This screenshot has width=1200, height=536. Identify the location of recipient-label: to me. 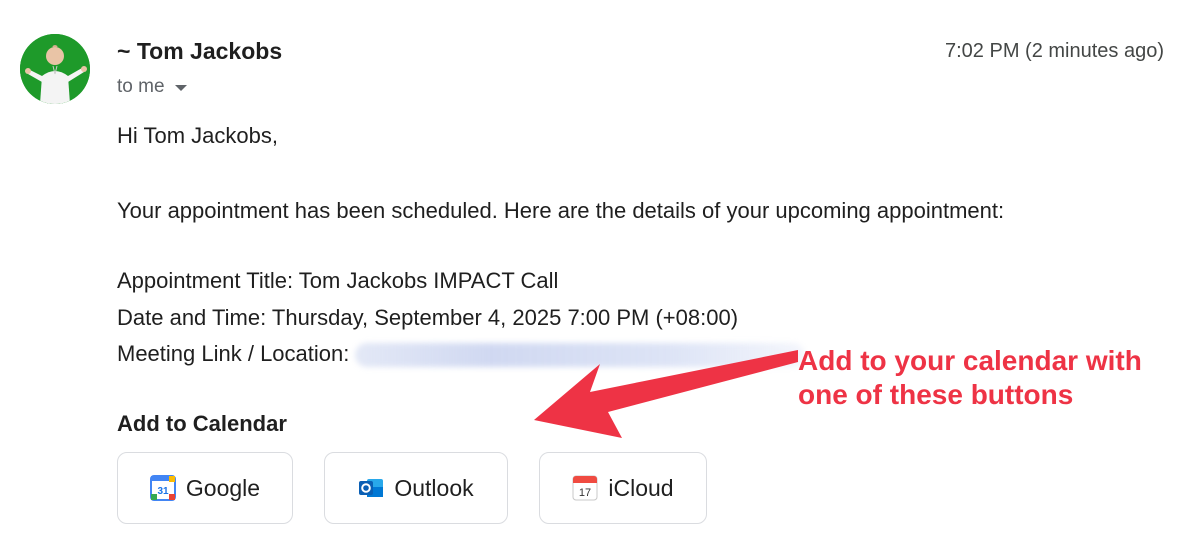
(141, 86).